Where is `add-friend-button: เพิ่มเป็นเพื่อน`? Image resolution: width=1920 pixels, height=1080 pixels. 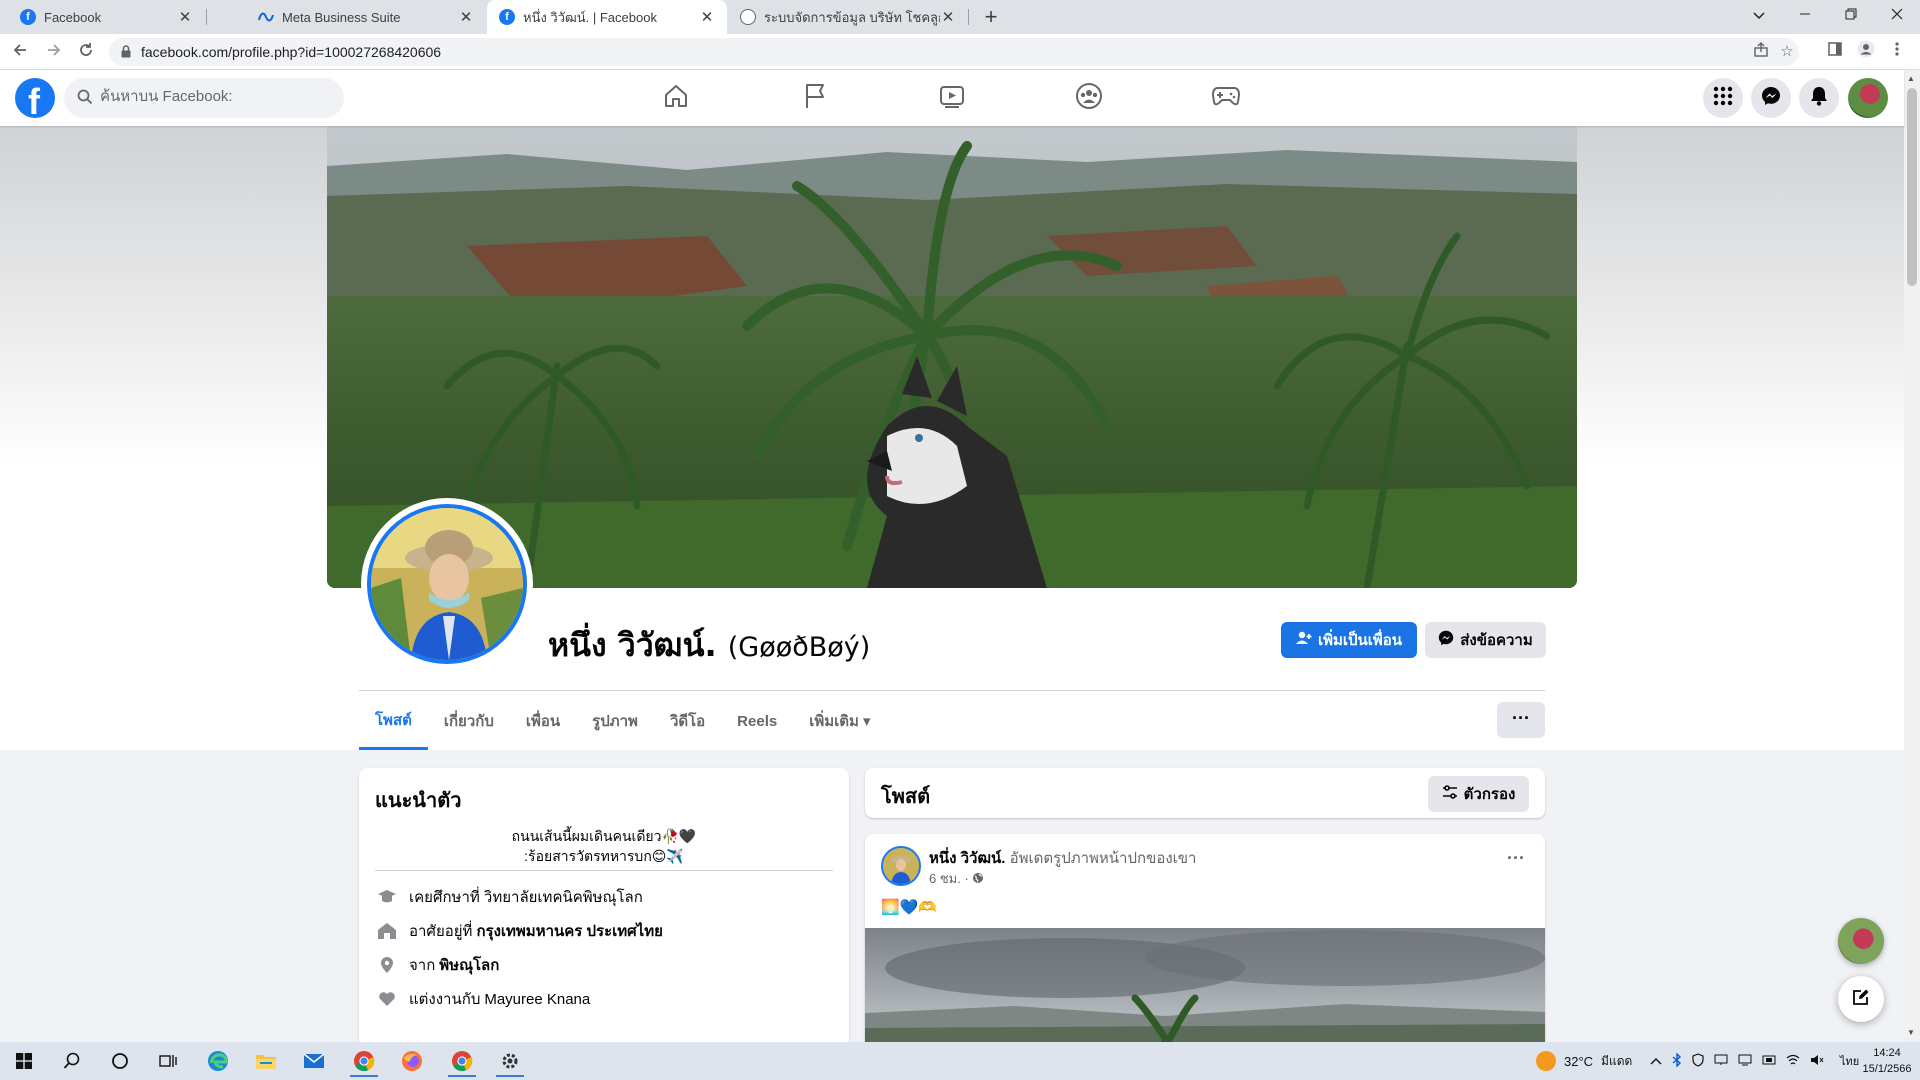 add-friend-button: เพิ่มเป็นเพื่อน is located at coordinates (1349, 640).